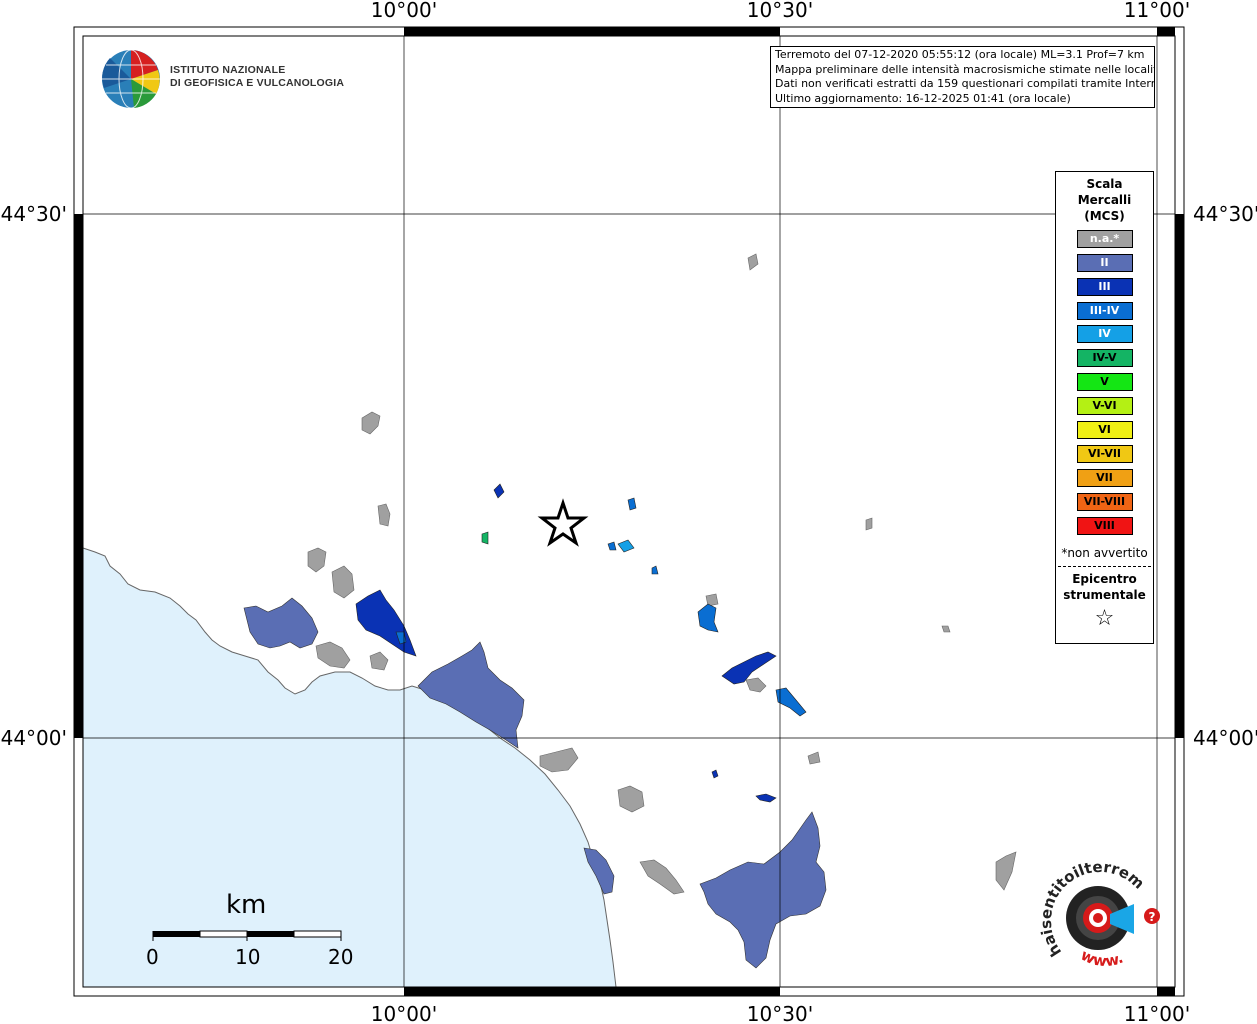 This screenshot has width=1257, height=1024. What do you see at coordinates (1104, 453) in the screenshot?
I see `legend-swatch-9: VI-VII` at bounding box center [1104, 453].